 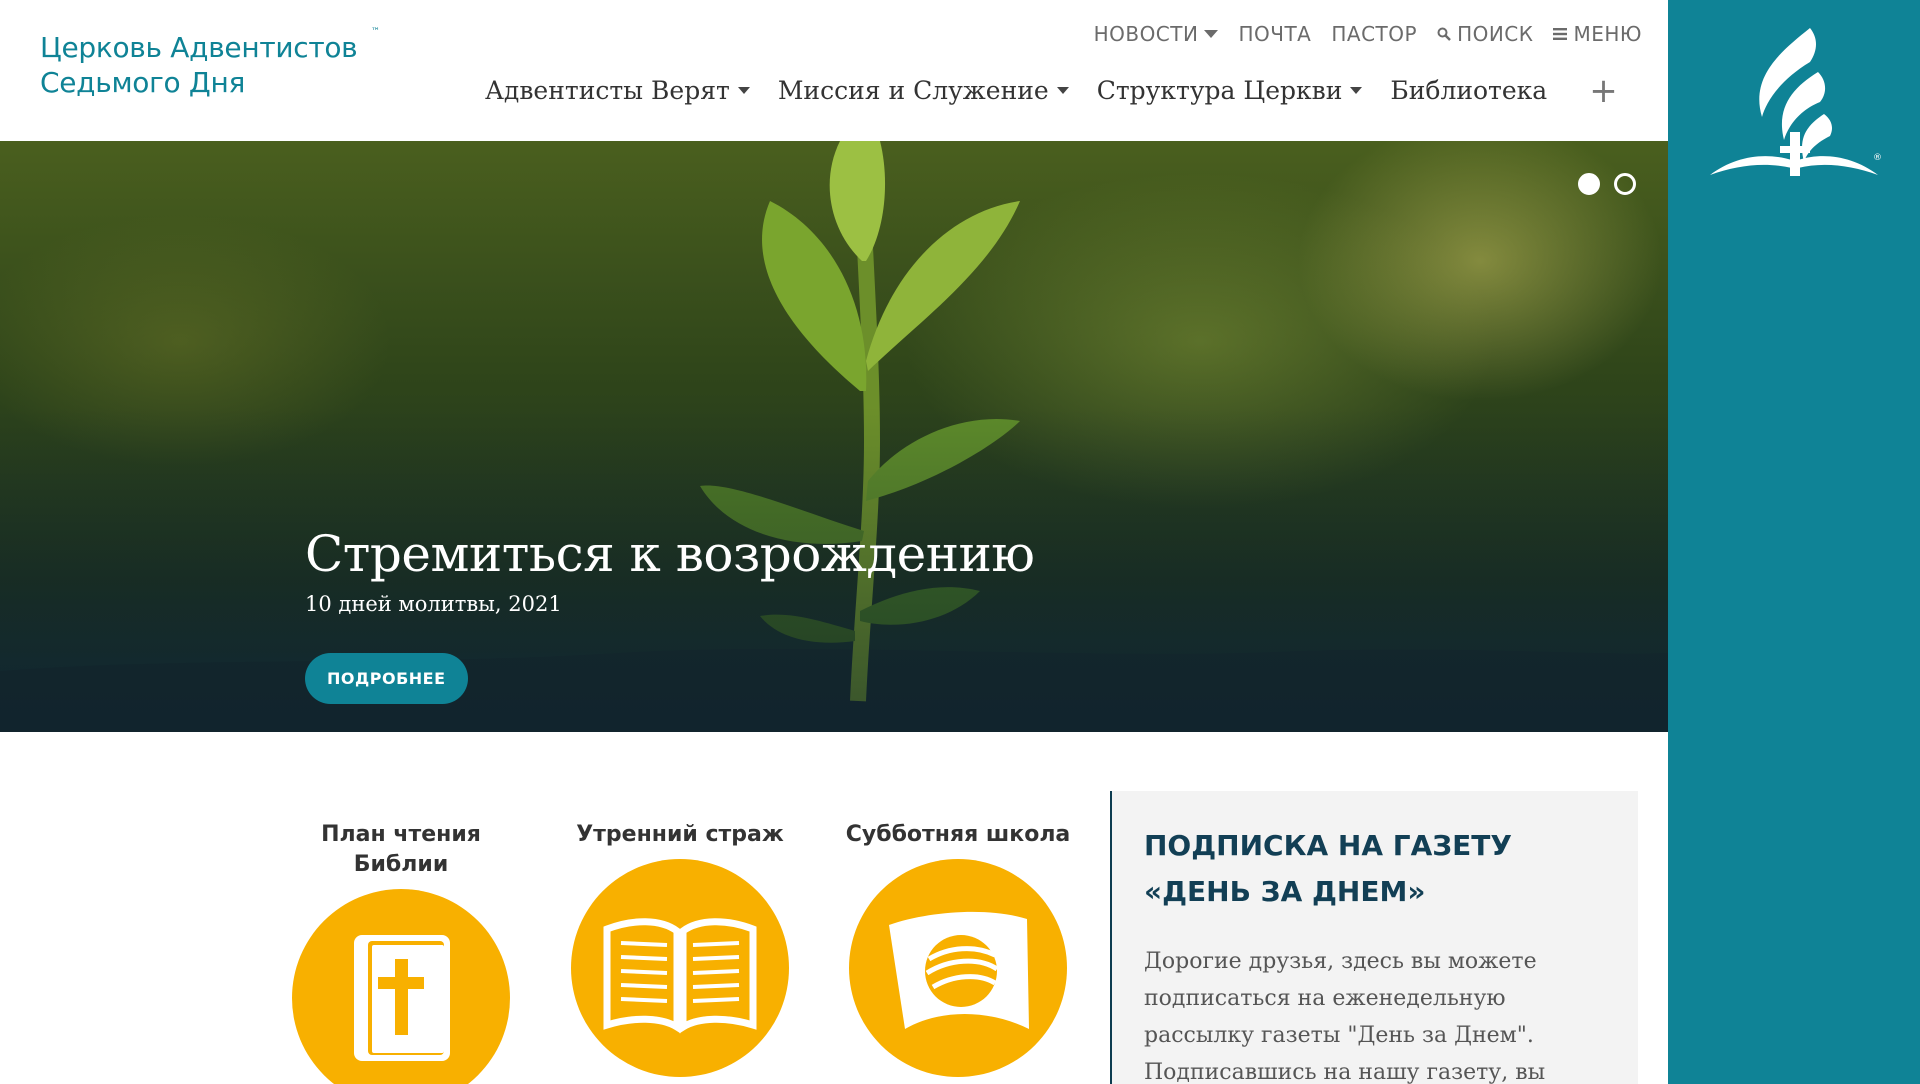 I want to click on util-news-dropdown: НОВОСТИ, so click(x=1156, y=34).